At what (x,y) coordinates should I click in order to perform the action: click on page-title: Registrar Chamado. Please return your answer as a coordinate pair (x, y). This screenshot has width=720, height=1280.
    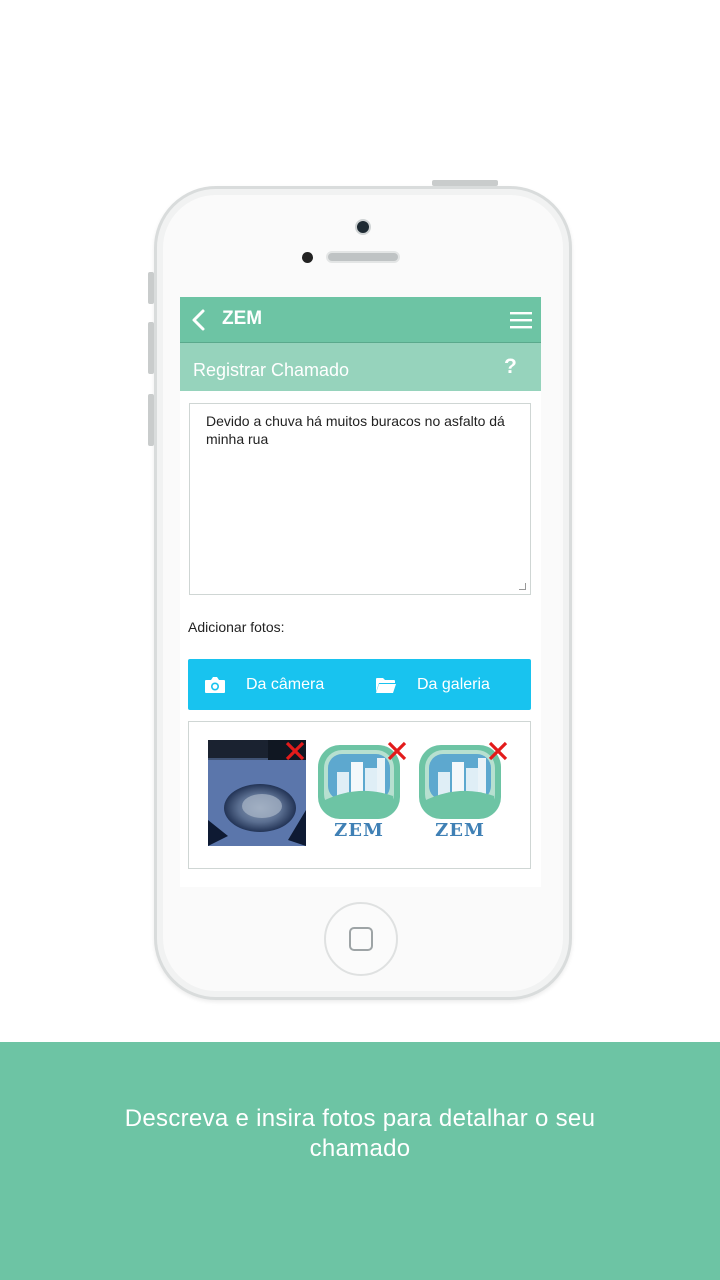
    Looking at the image, I should click on (271, 370).